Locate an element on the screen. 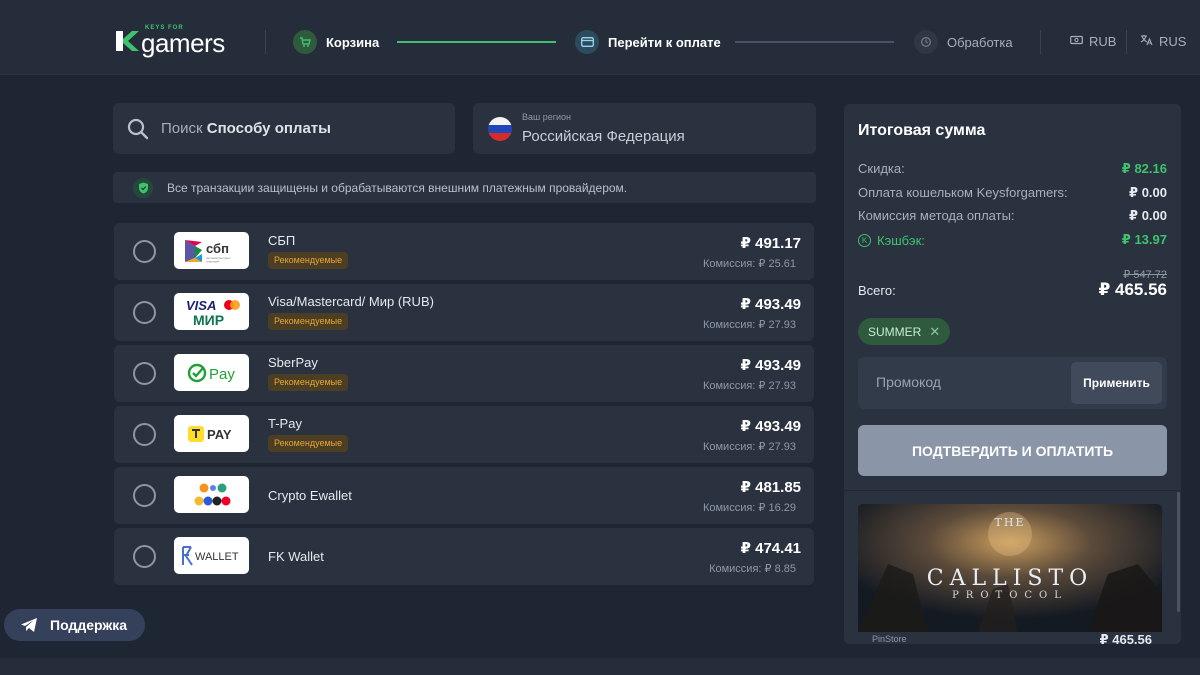  promo-chip: SUMMER ✕ is located at coordinates (904, 331).